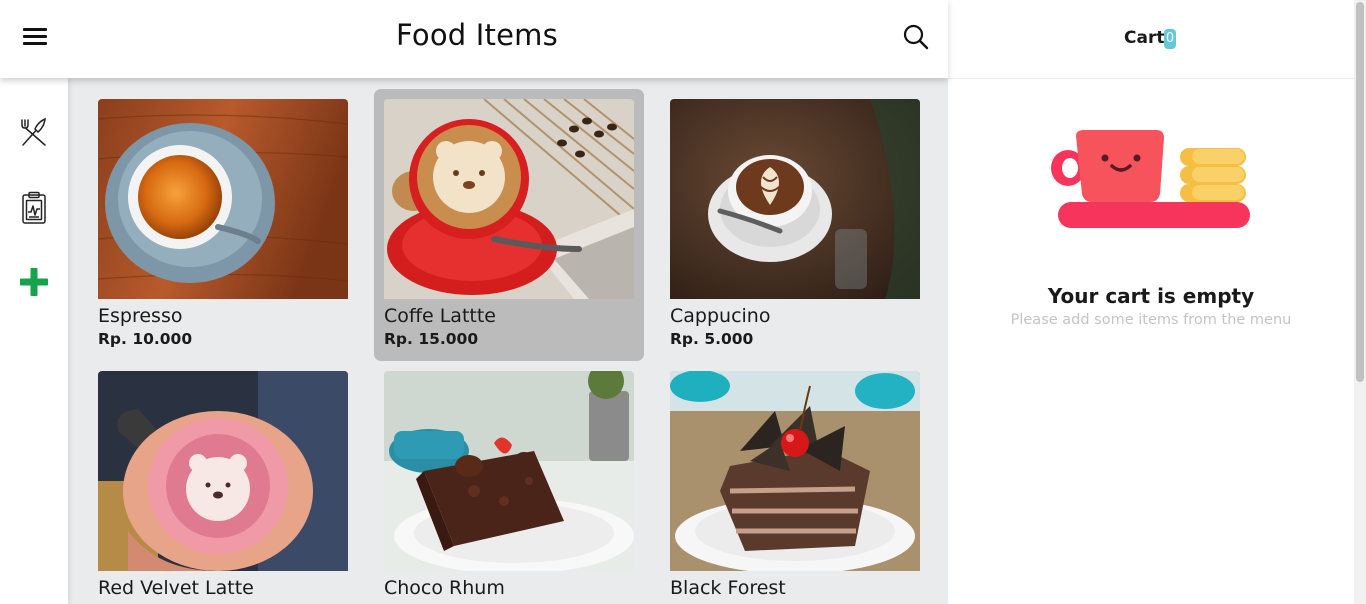  Describe the element at coordinates (140, 316) in the screenshot. I see `product-name: Espresso` at that location.